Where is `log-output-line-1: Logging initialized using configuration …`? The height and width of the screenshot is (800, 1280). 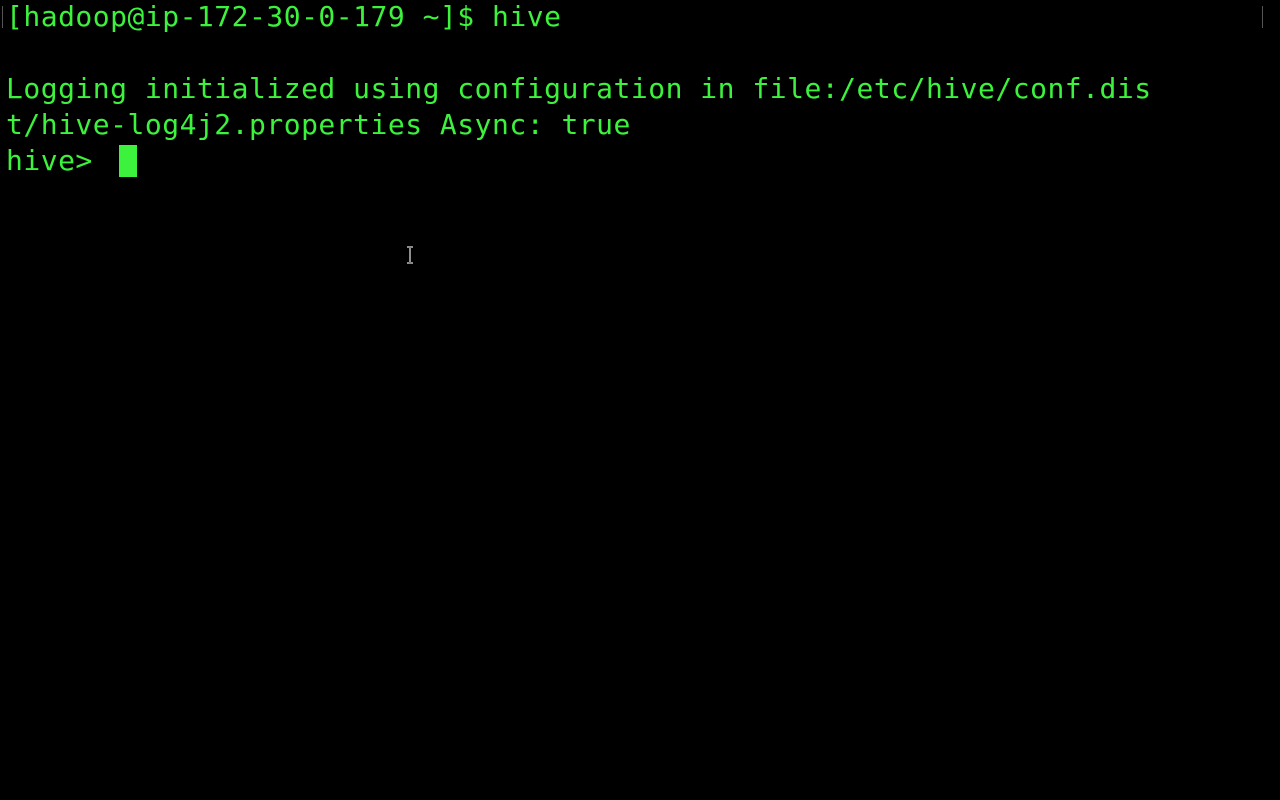 log-output-line-1: Logging initialized using configuration … is located at coordinates (579, 88).